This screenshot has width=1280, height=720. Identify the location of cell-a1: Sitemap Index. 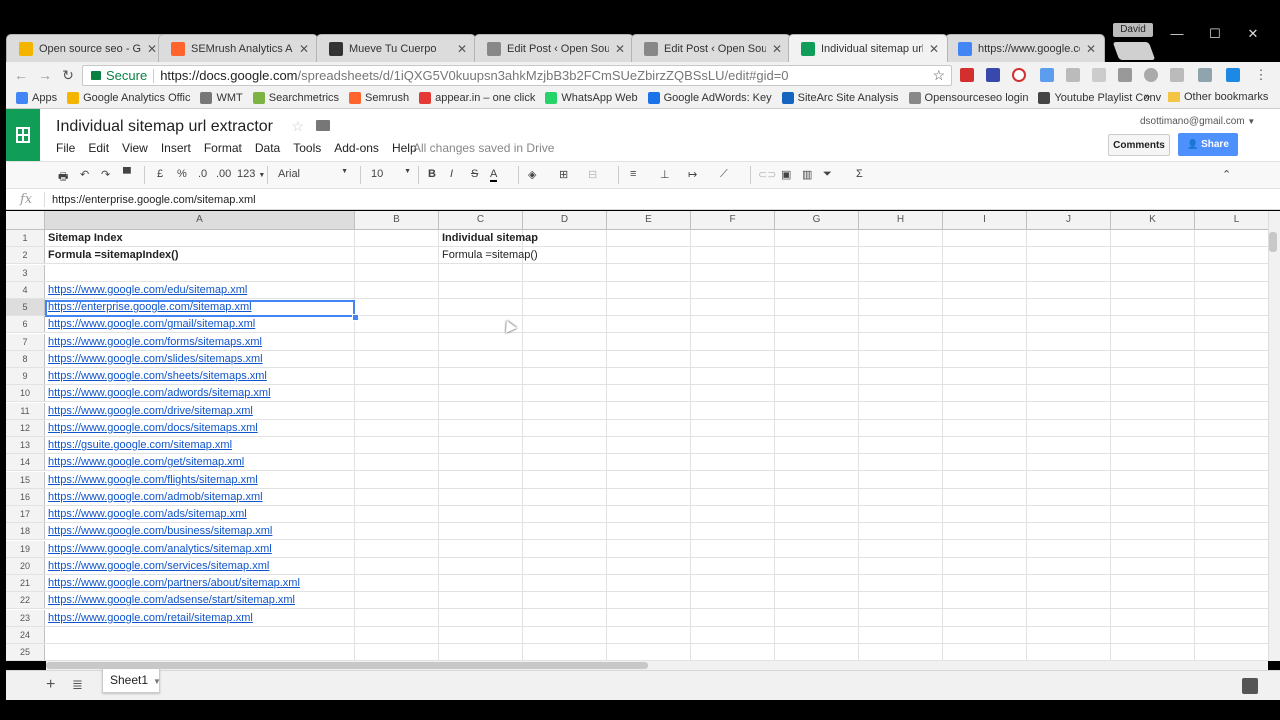
(84, 238).